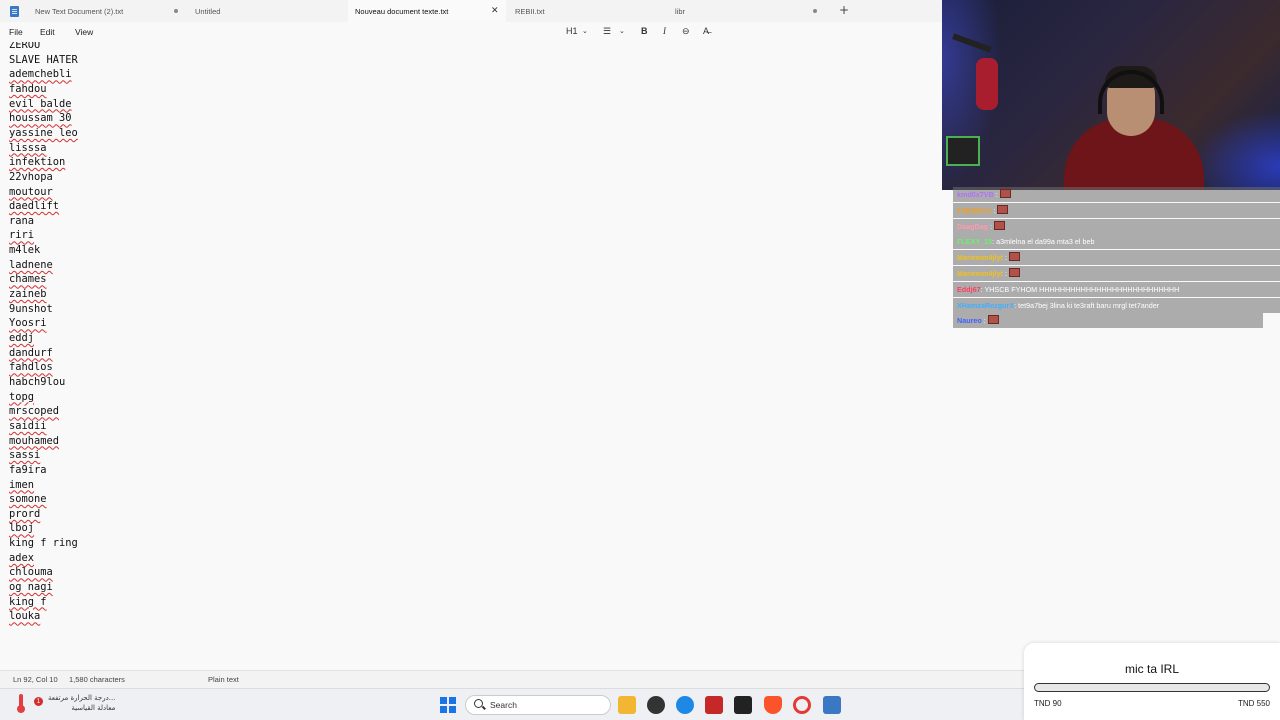  What do you see at coordinates (471, 32) in the screenshot?
I see `menu-bar: File Edit View H1 ⌄ ☰ ⌄ B I ⊖ A̶` at bounding box center [471, 32].